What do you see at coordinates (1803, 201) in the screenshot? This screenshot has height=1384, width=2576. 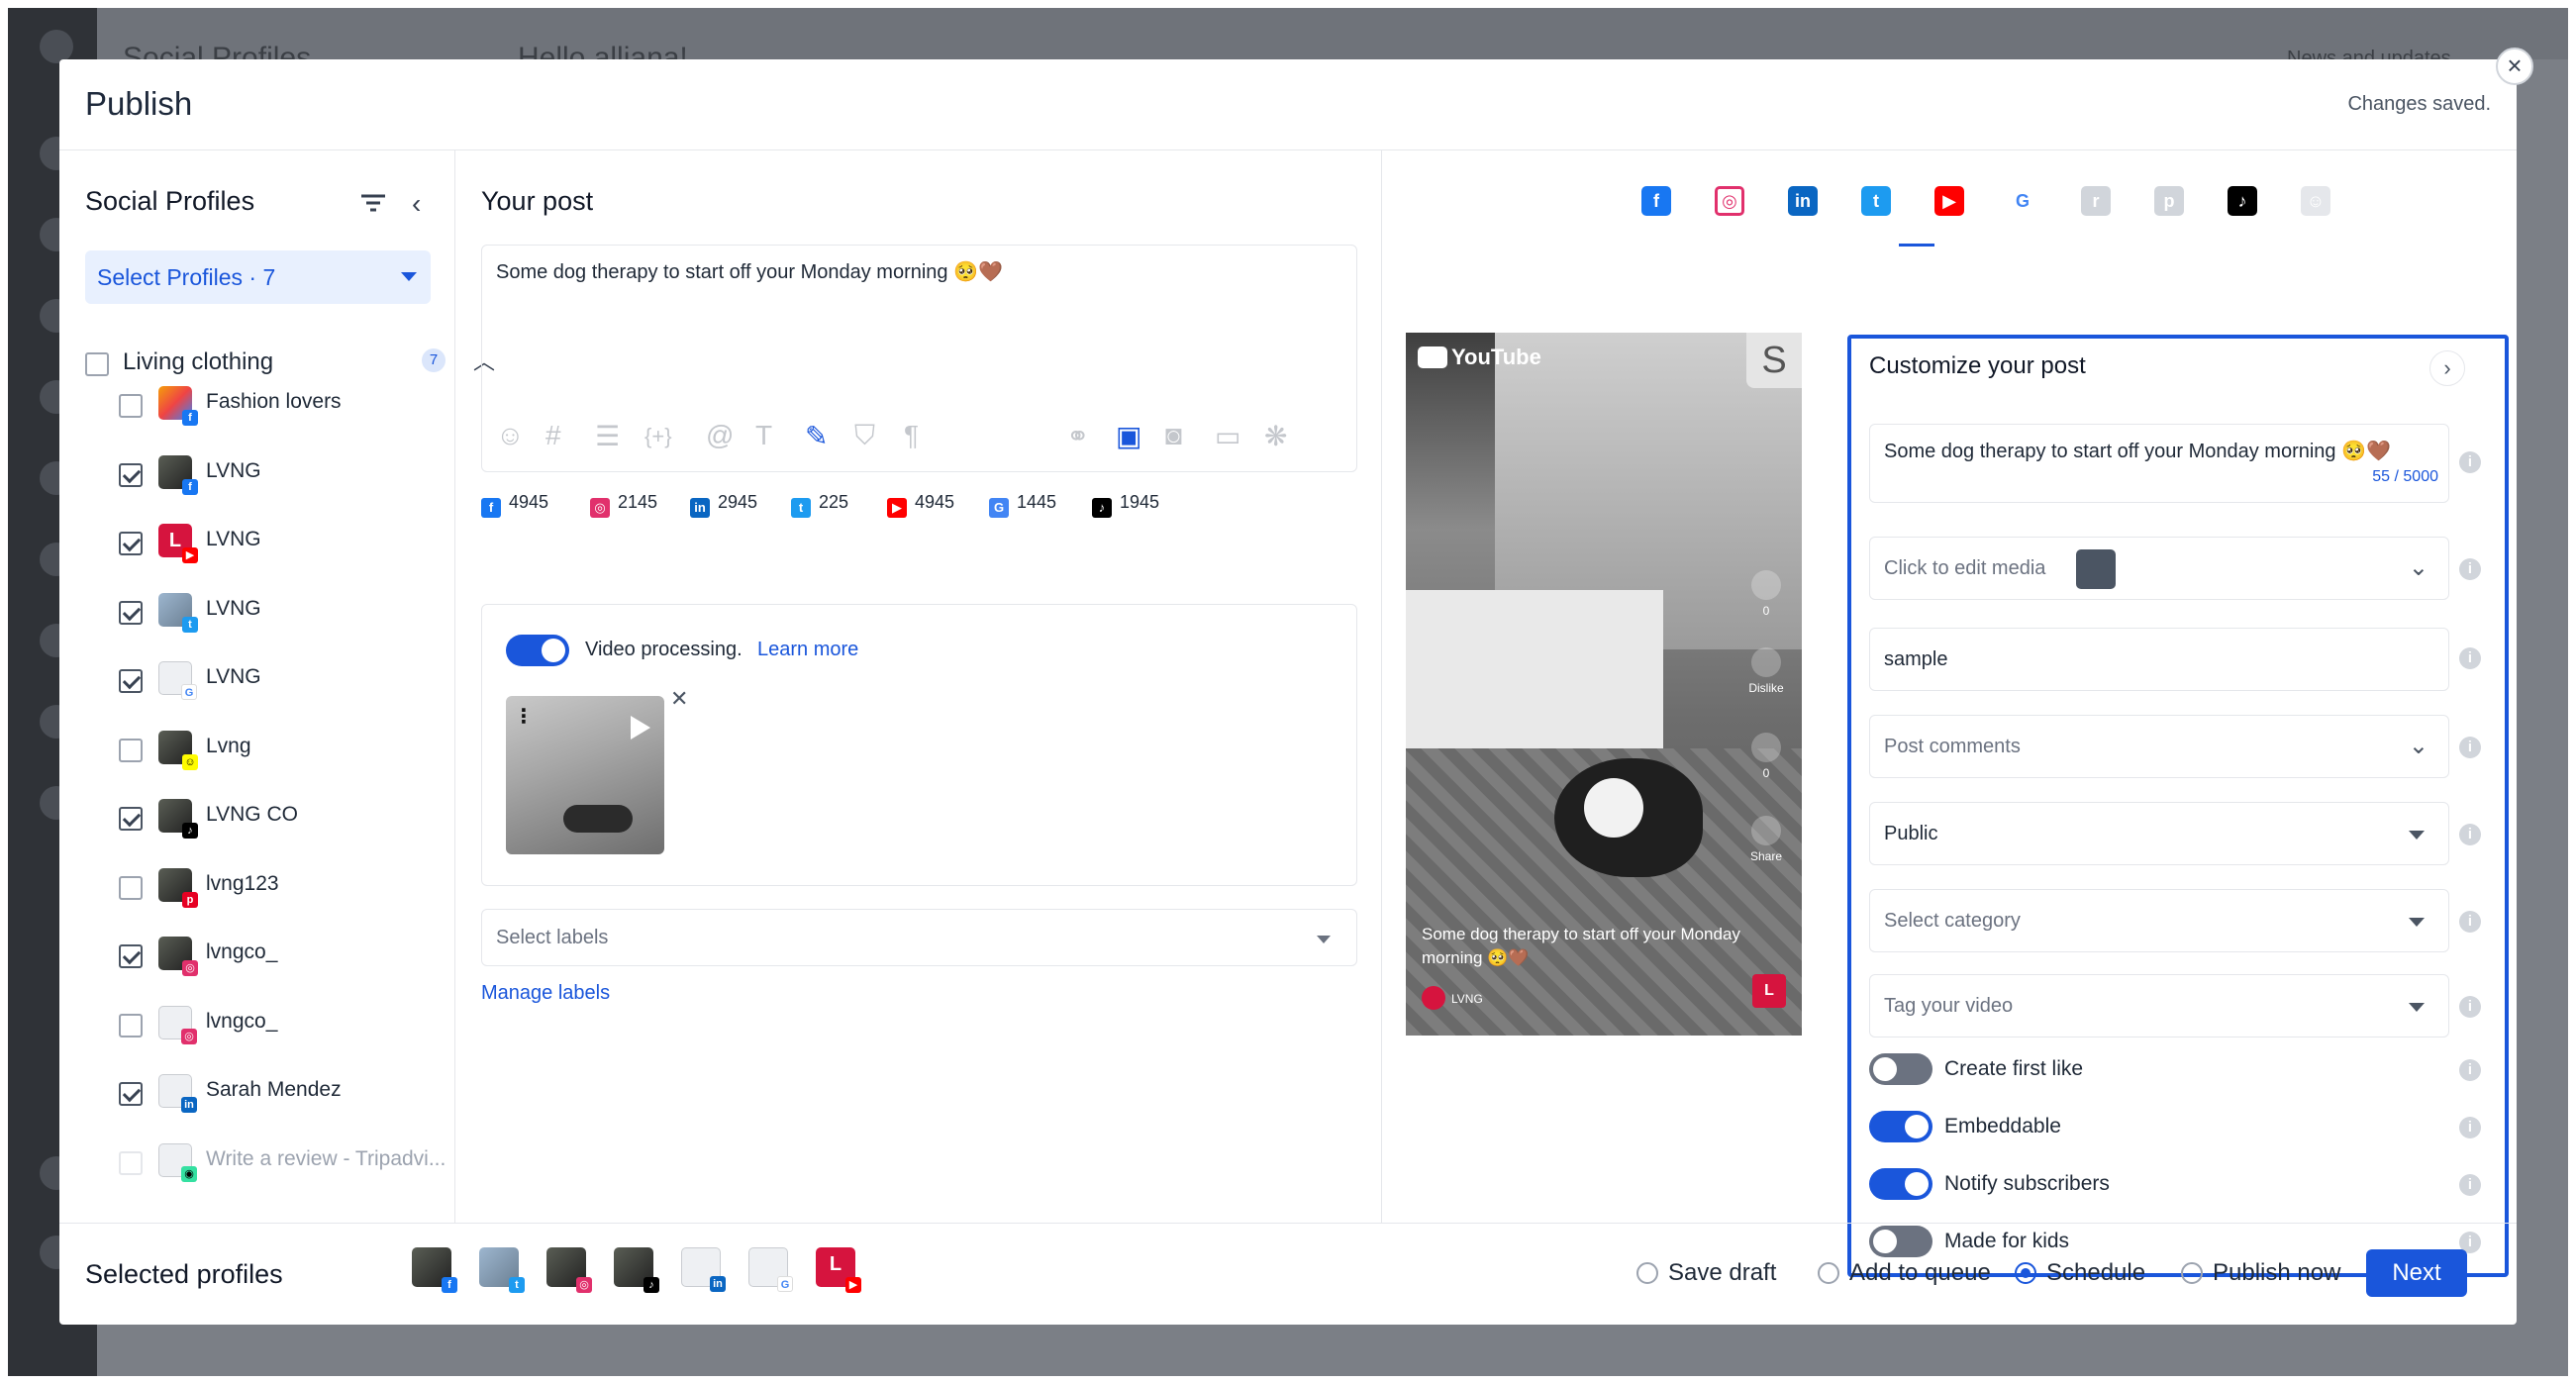 I see `tab-linkedin-icon: in` at bounding box center [1803, 201].